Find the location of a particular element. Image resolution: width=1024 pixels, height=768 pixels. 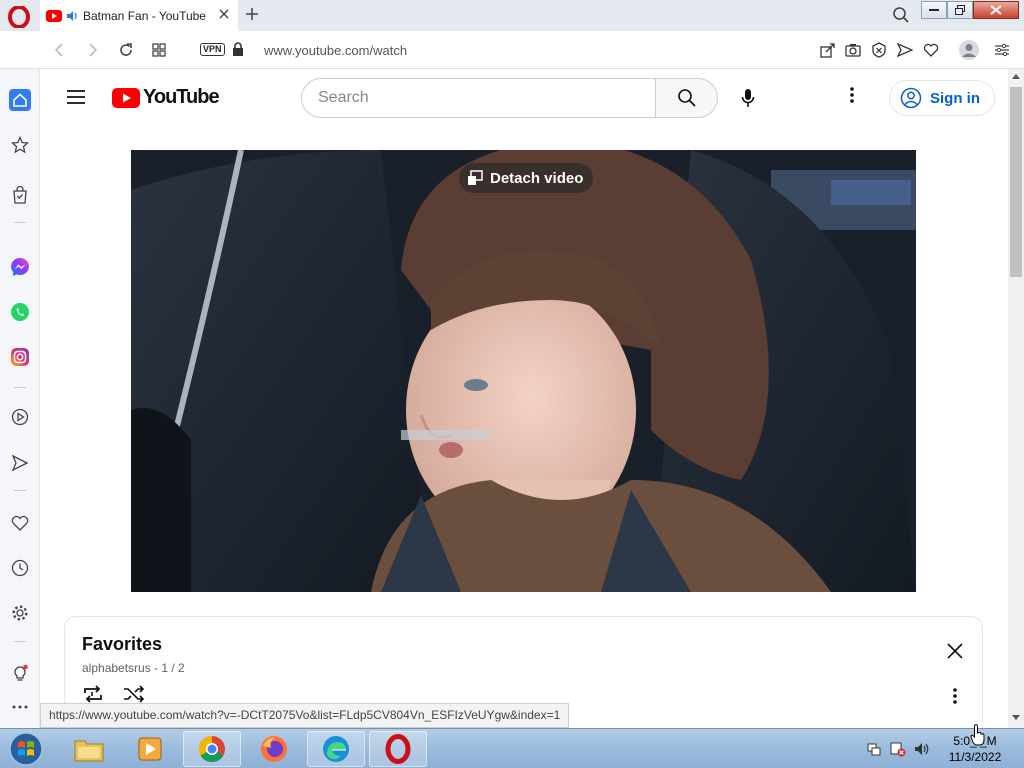

firefox-icon is located at coordinates (274, 749).